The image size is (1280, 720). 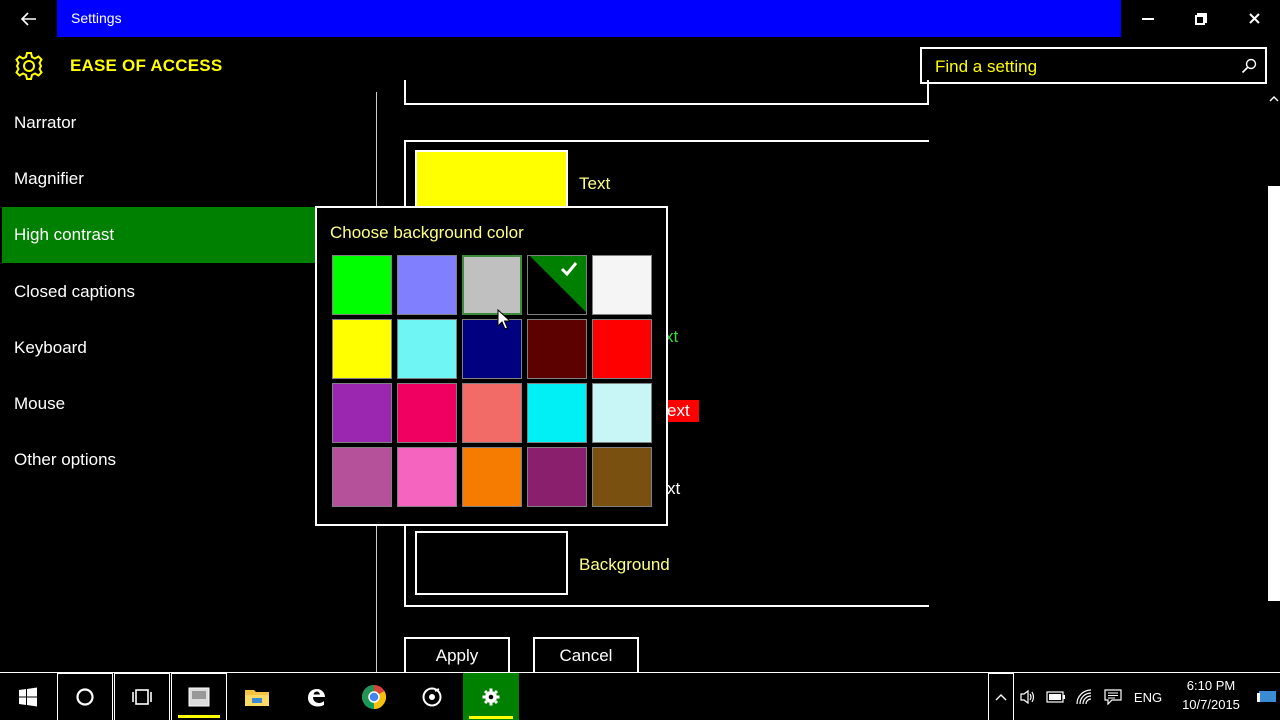 I want to click on scroll-up-icon, so click(x=1274, y=100).